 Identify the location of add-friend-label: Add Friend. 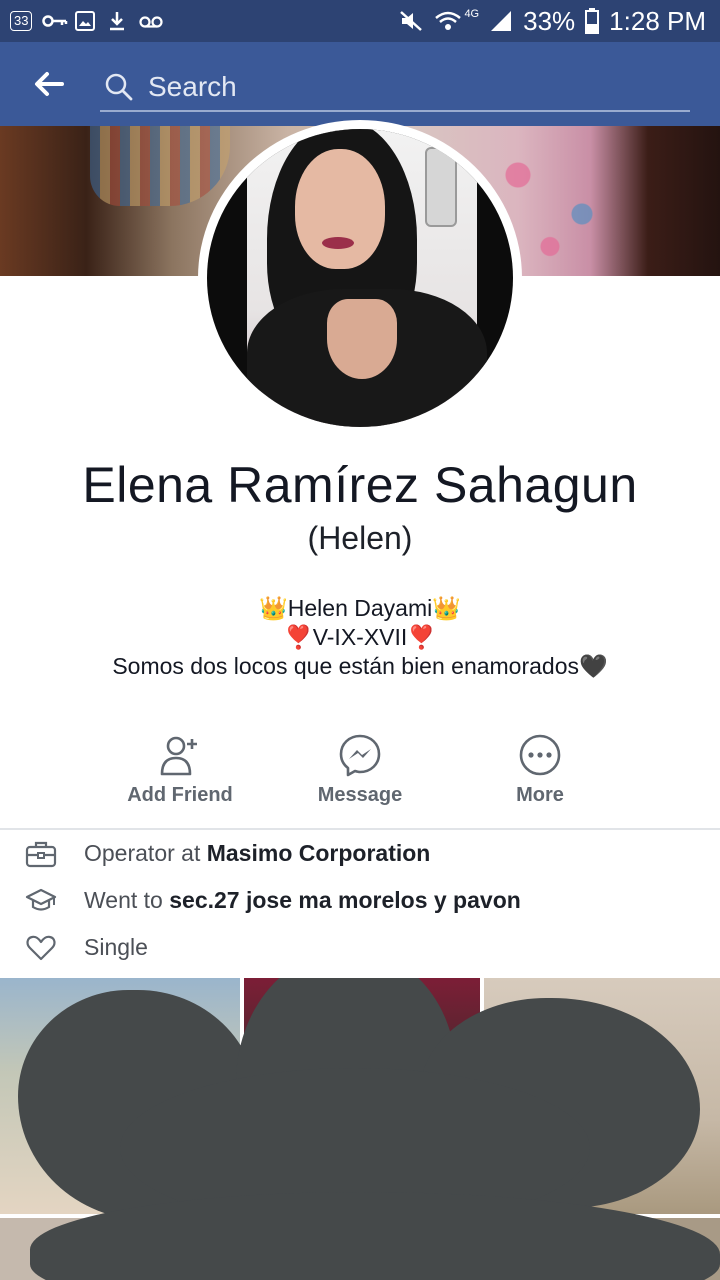
(180, 795).